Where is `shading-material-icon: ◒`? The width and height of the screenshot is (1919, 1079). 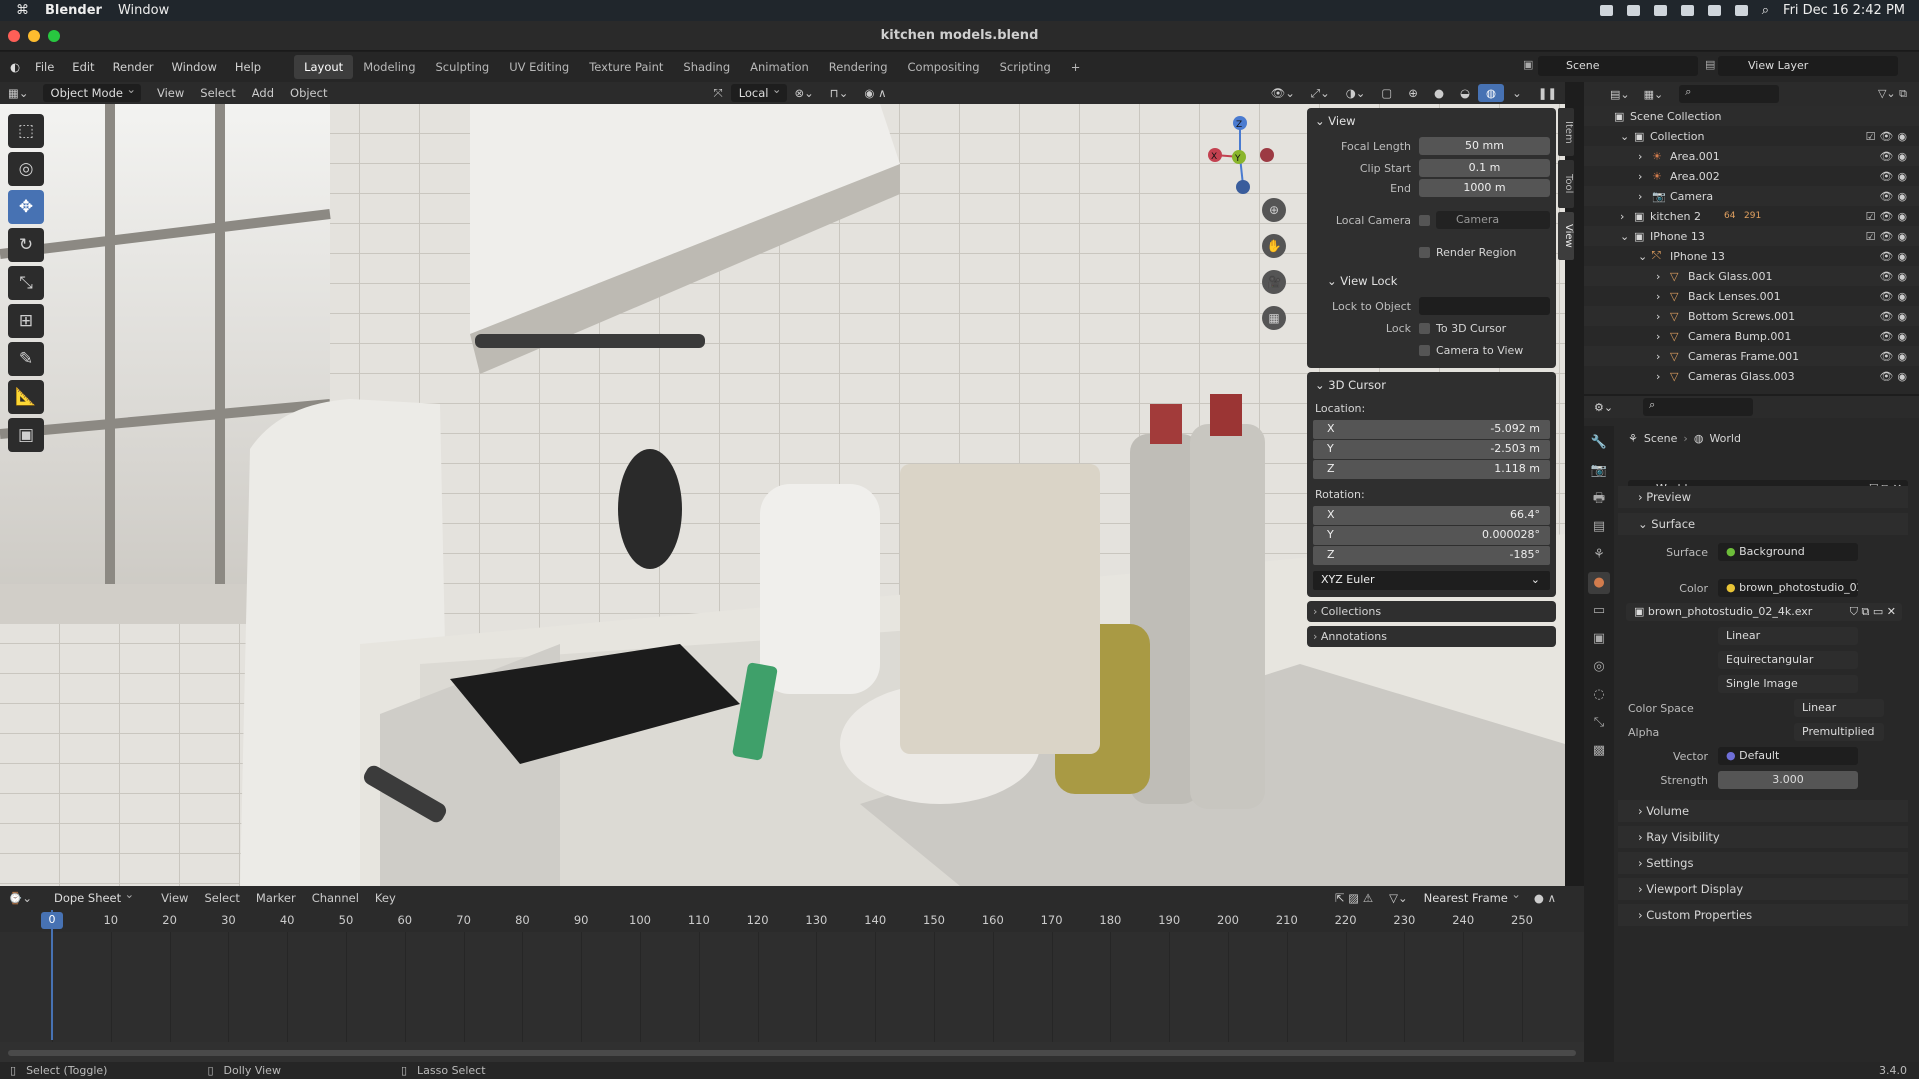
shading-material-icon: ◒ is located at coordinates (1465, 93).